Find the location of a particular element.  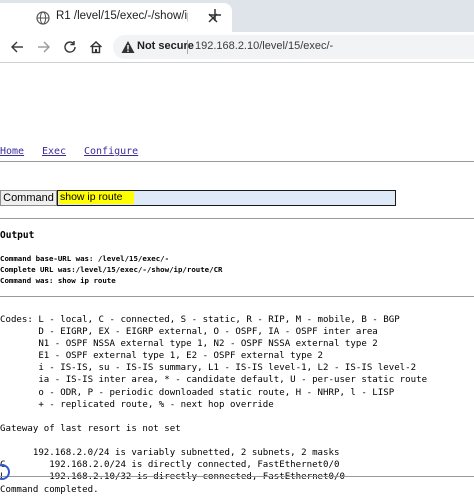

tab-bar: R1 /level/15/exec/-/show/ip/ro is located at coordinates (237, 16).